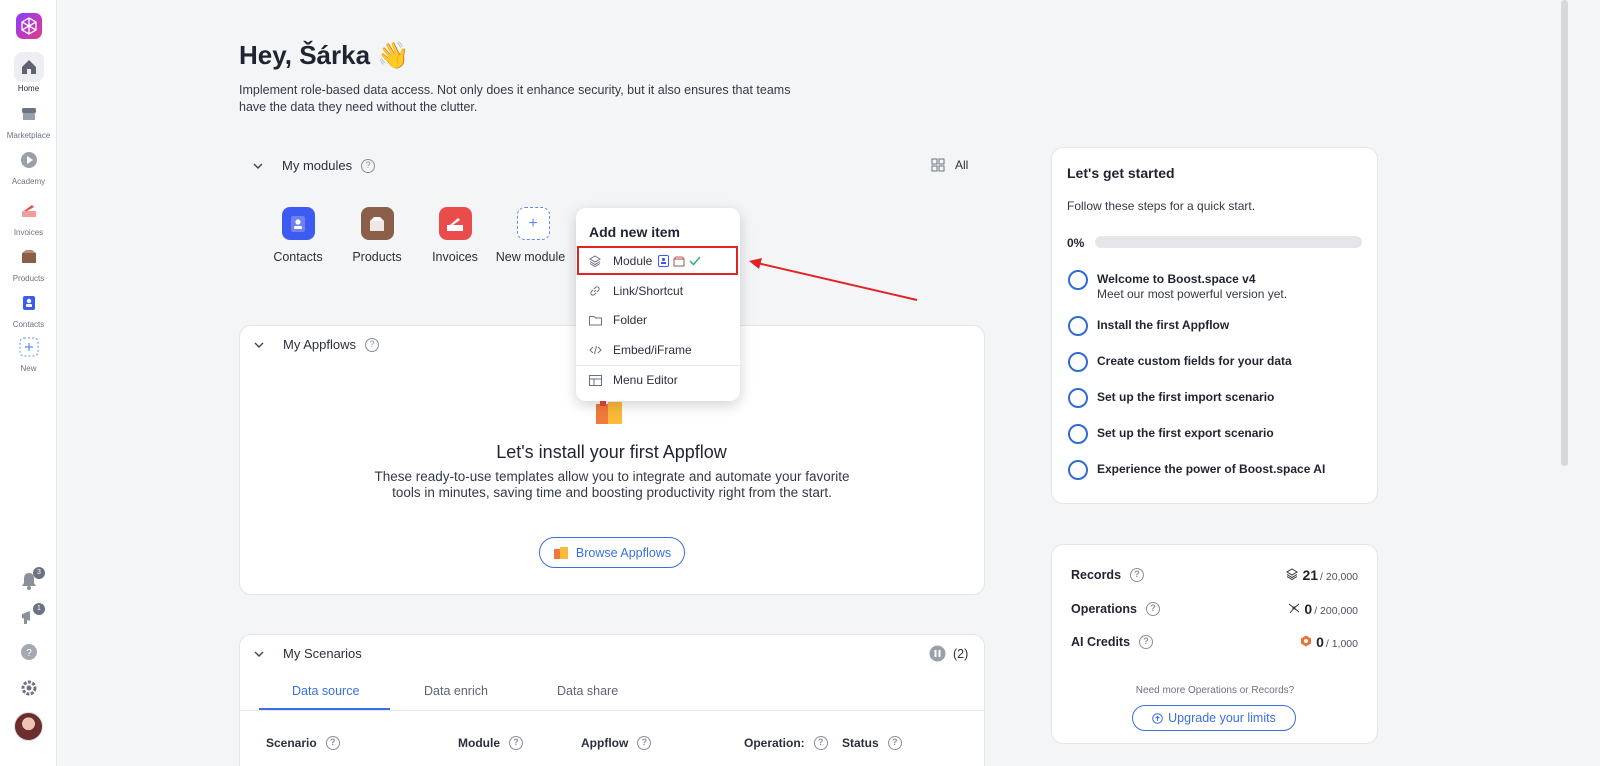 This screenshot has height=766, width=1600. I want to click on ai-credit-icon, so click(1306, 641).